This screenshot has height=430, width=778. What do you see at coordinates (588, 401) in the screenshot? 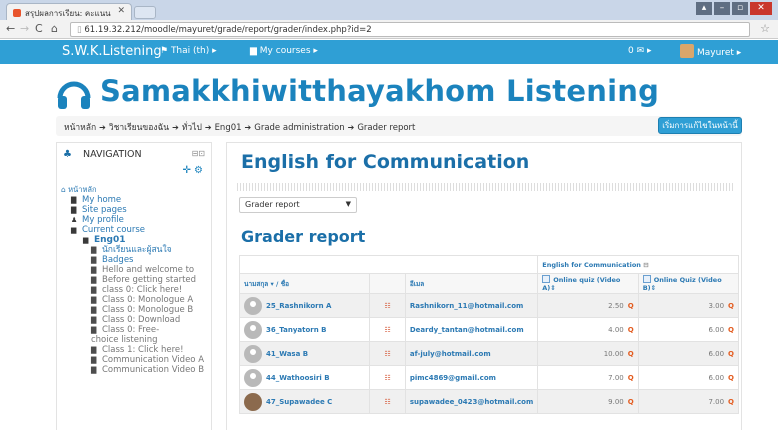
I see `grade-cell: 9.00 Q` at bounding box center [588, 401].